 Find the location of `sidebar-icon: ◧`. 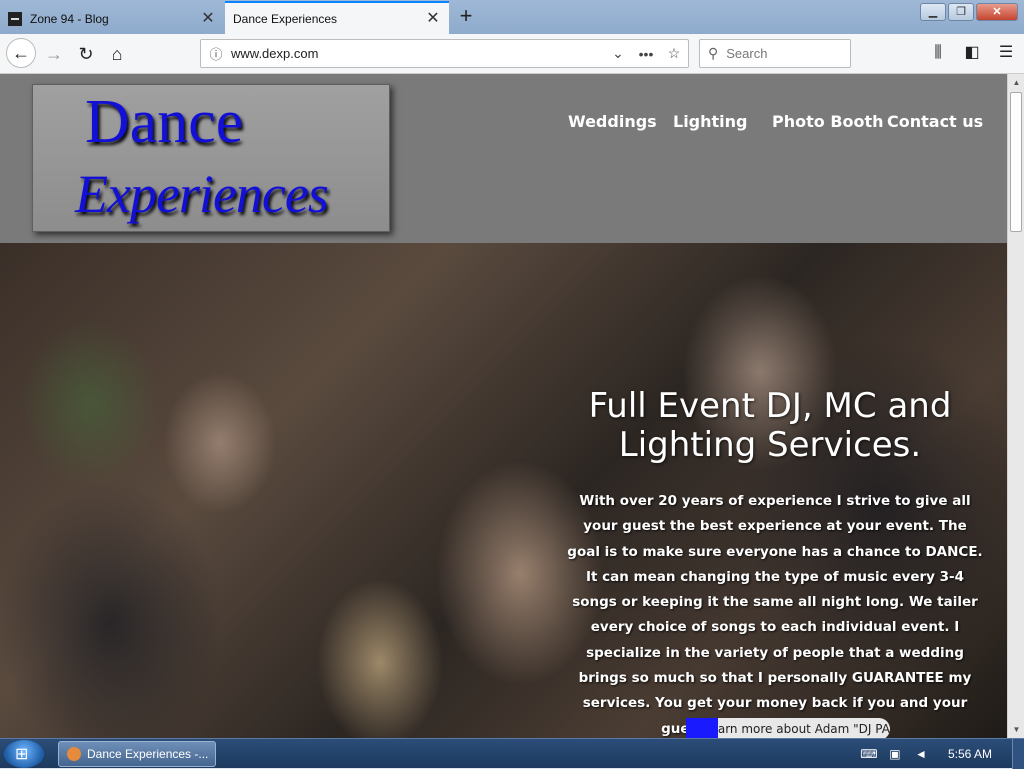

sidebar-icon: ◧ is located at coordinates (972, 53).